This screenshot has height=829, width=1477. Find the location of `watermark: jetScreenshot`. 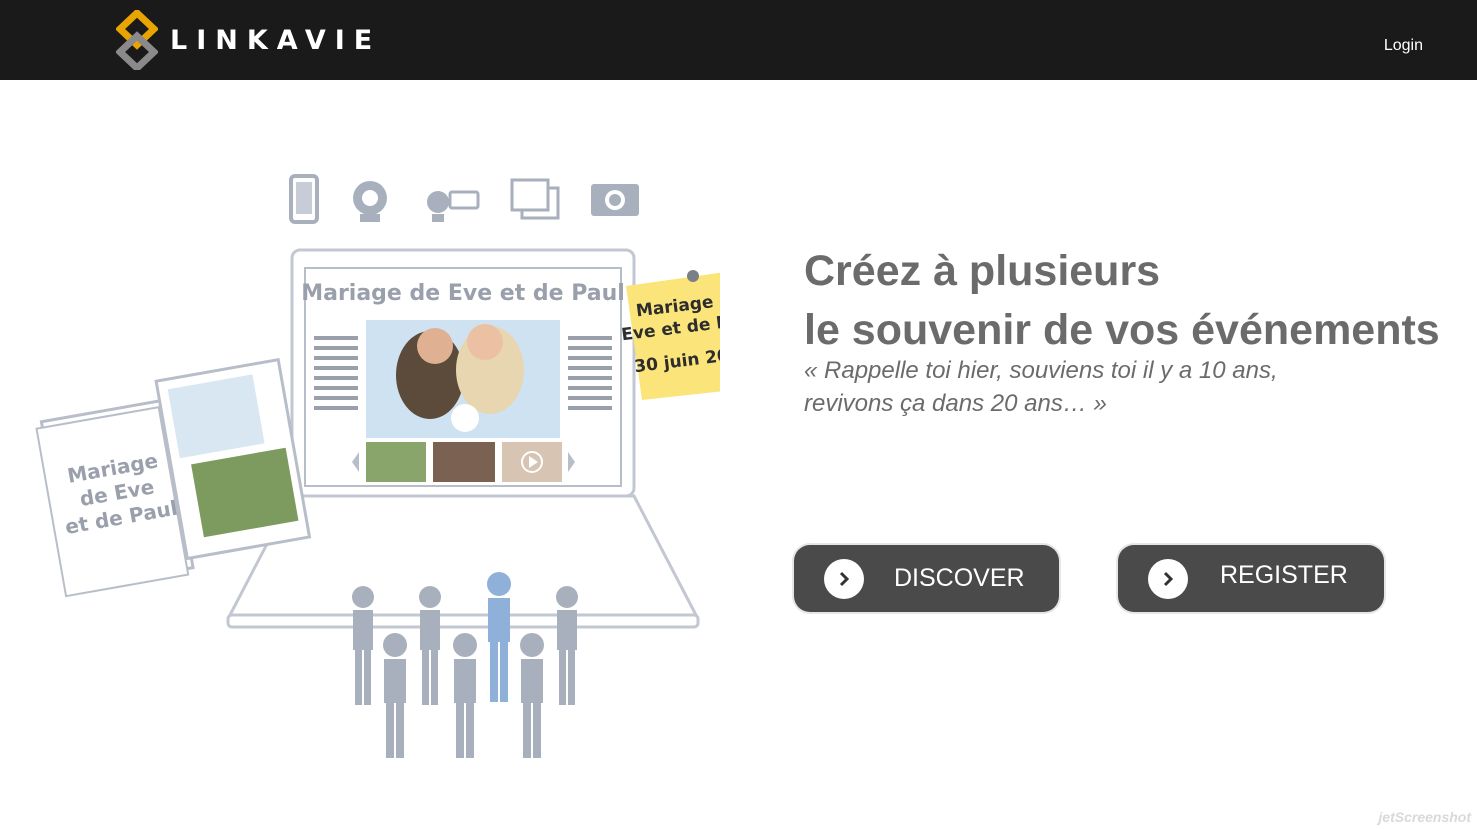

watermark: jetScreenshot is located at coordinates (1424, 817).